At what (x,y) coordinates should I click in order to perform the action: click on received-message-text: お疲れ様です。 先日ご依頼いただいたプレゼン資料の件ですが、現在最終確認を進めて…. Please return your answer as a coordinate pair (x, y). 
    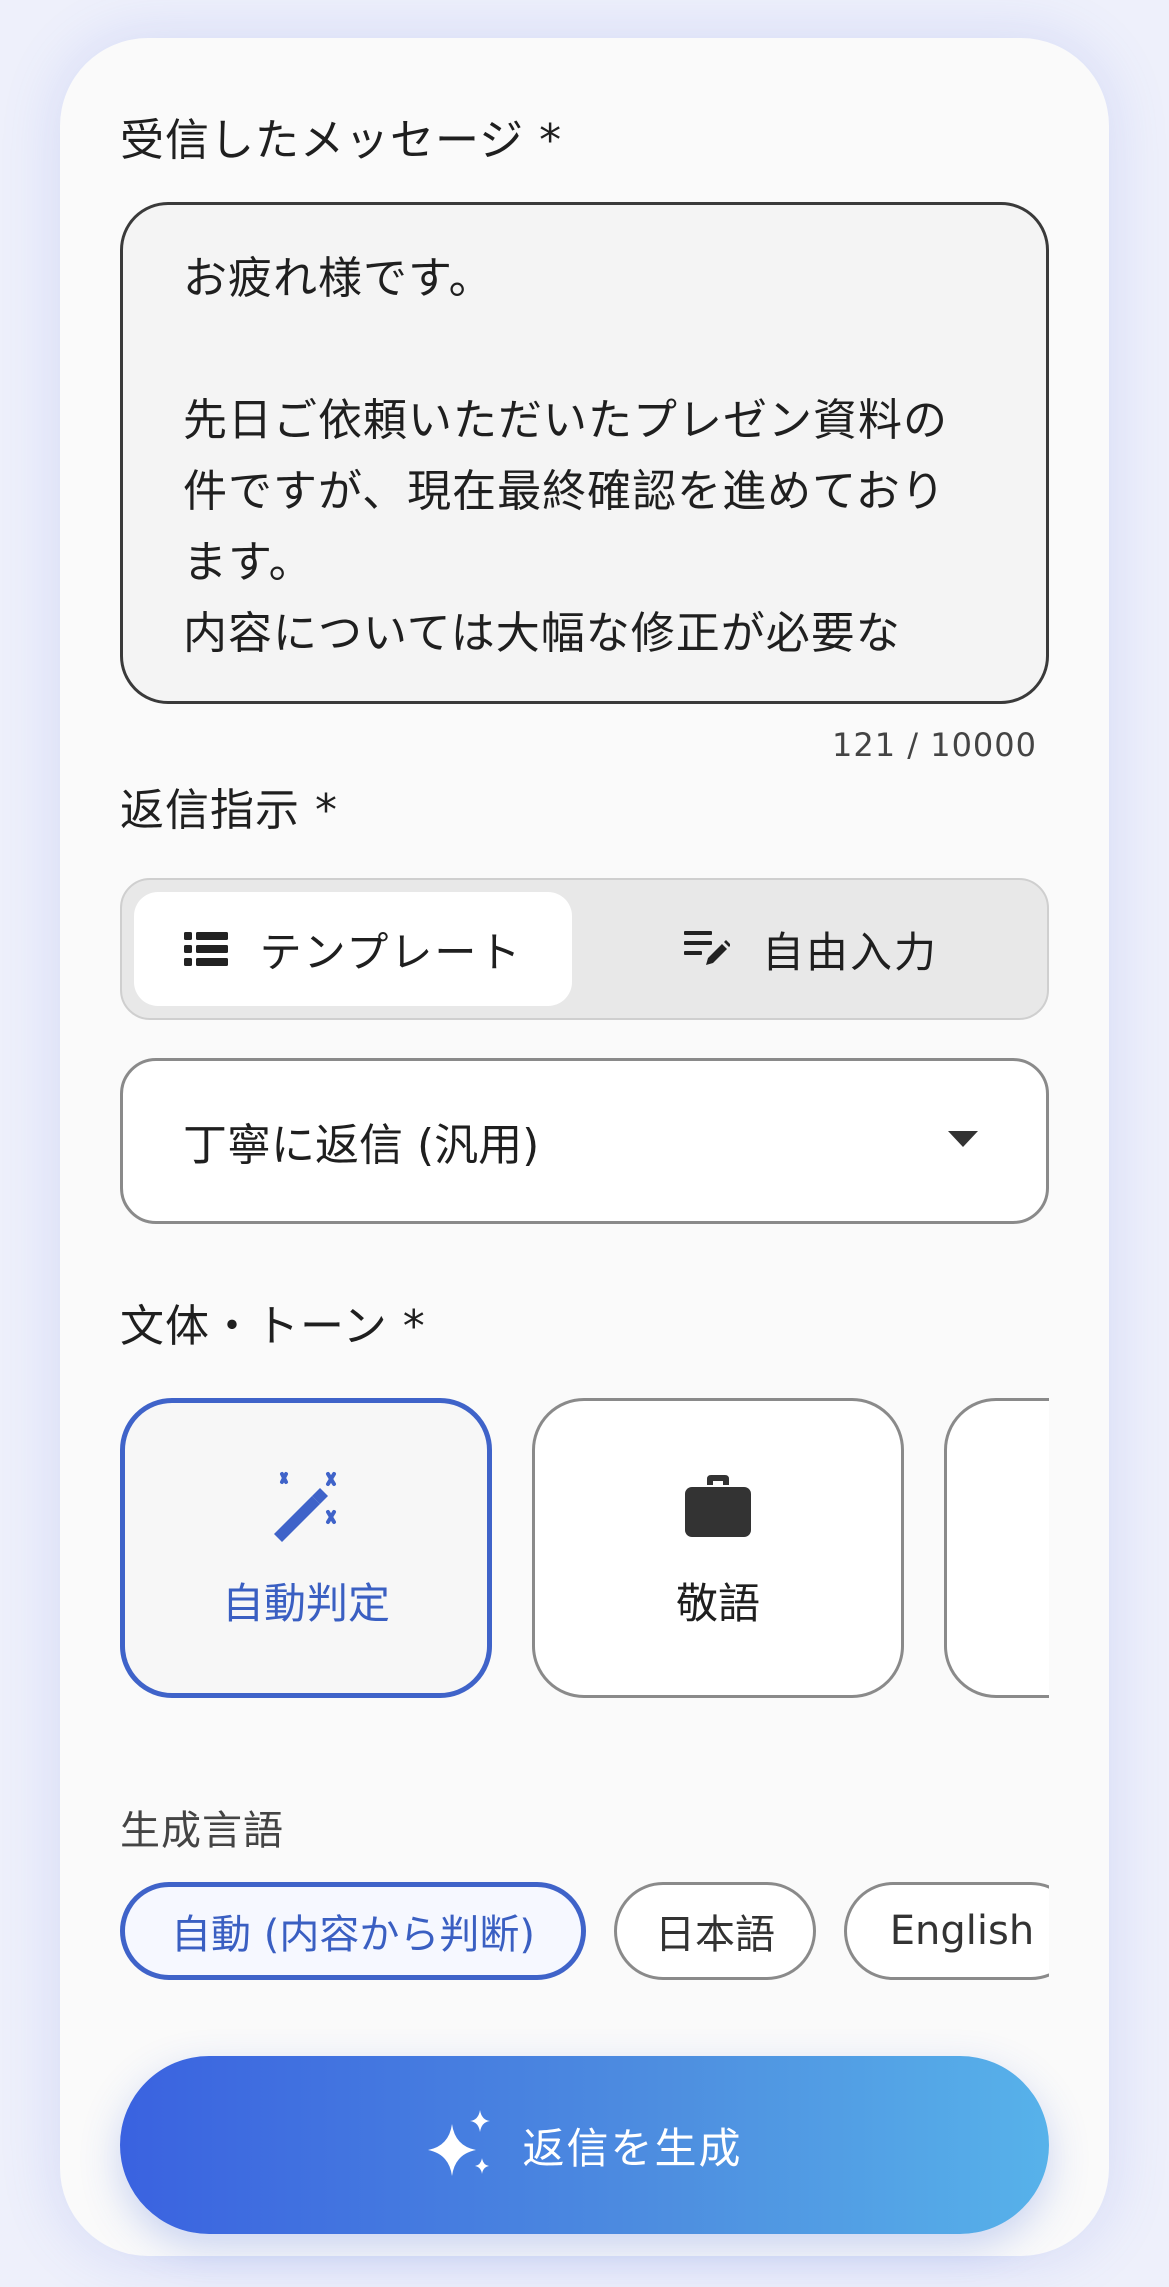
    Looking at the image, I should click on (565, 456).